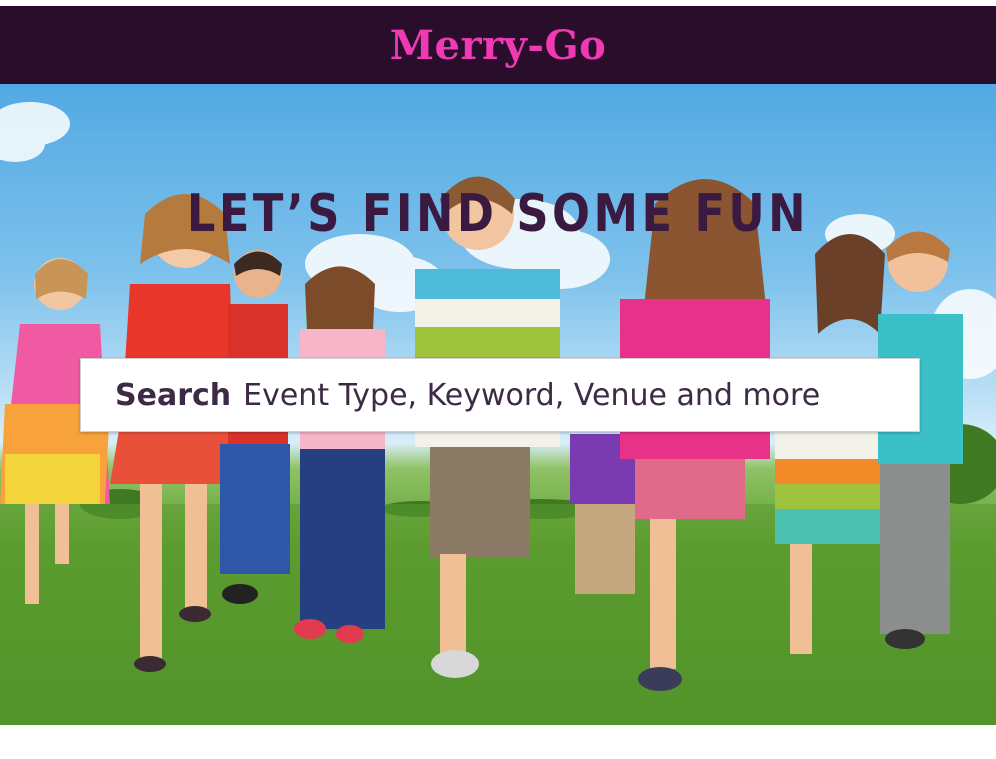  I want to click on bottom-margin, so click(498, 742).